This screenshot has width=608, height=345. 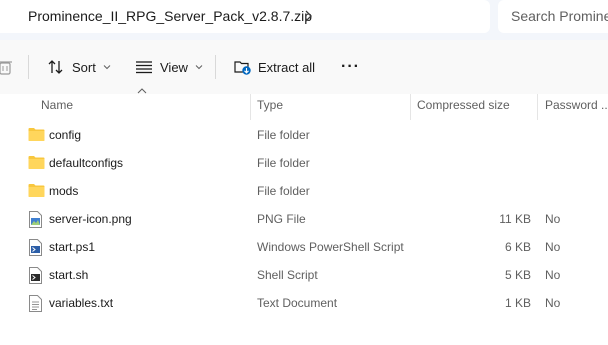 I want to click on file-size: 1 KB, so click(x=517, y=303).